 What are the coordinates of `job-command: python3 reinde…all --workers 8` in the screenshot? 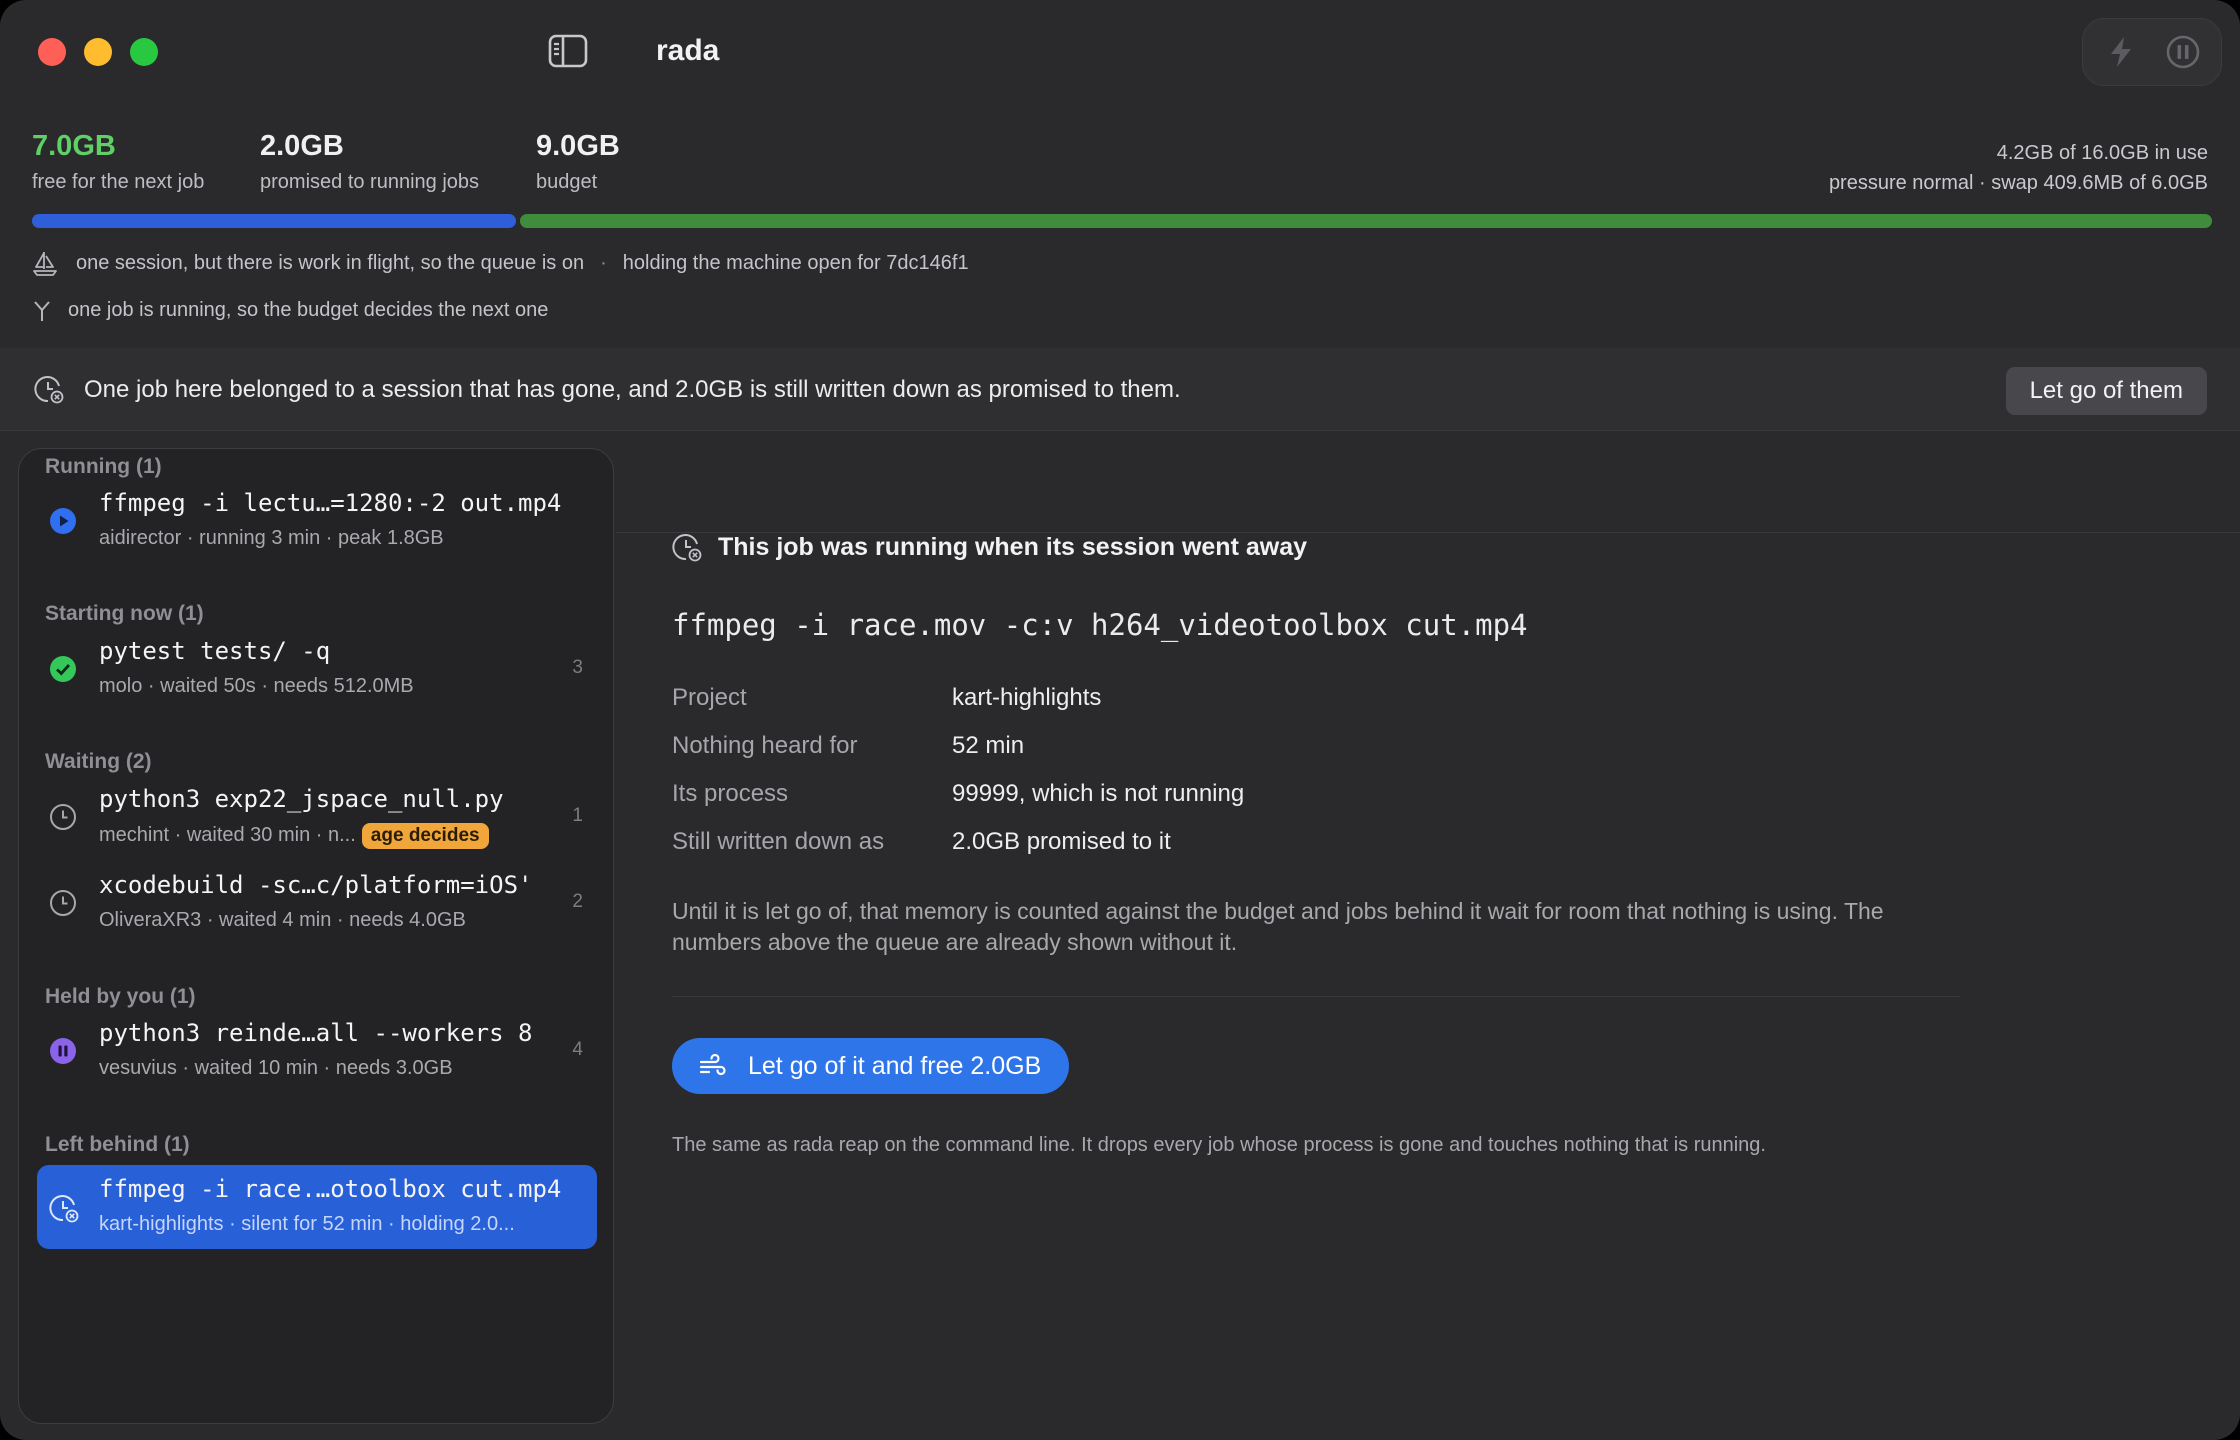 It's located at (316, 1033).